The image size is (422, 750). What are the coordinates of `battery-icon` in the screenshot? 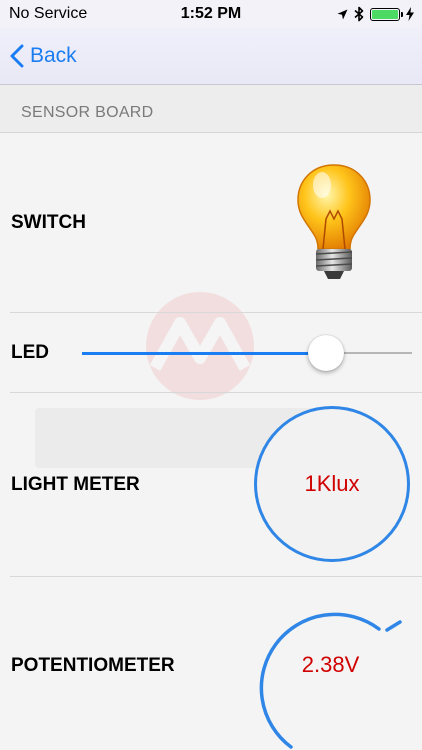 It's located at (386, 14).